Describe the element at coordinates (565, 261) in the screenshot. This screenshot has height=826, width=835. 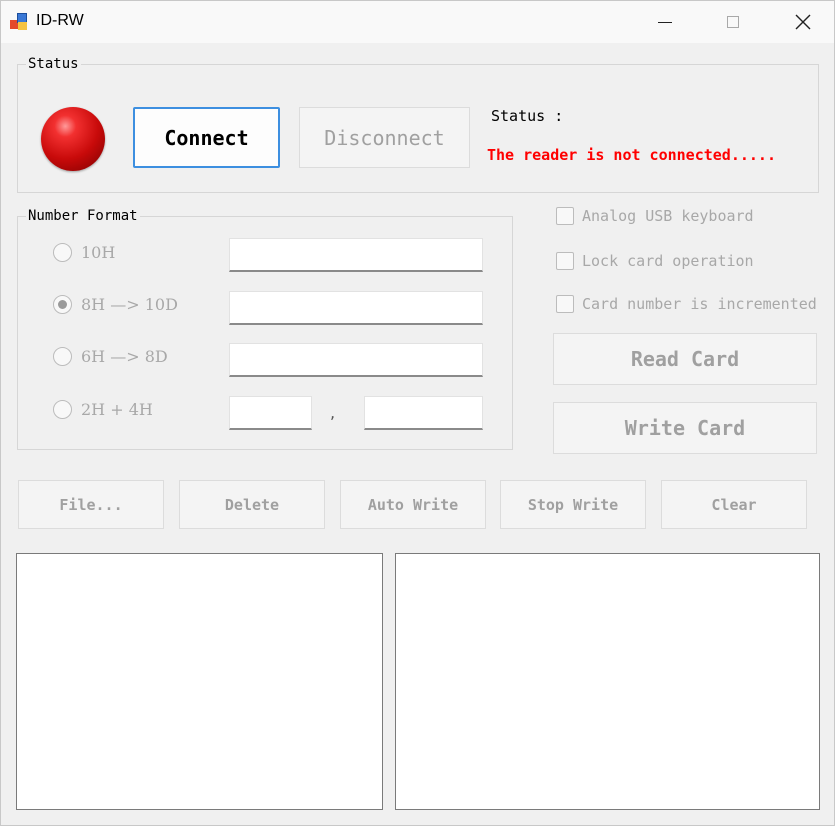
I see `lock-card-operation-checkbox` at that location.